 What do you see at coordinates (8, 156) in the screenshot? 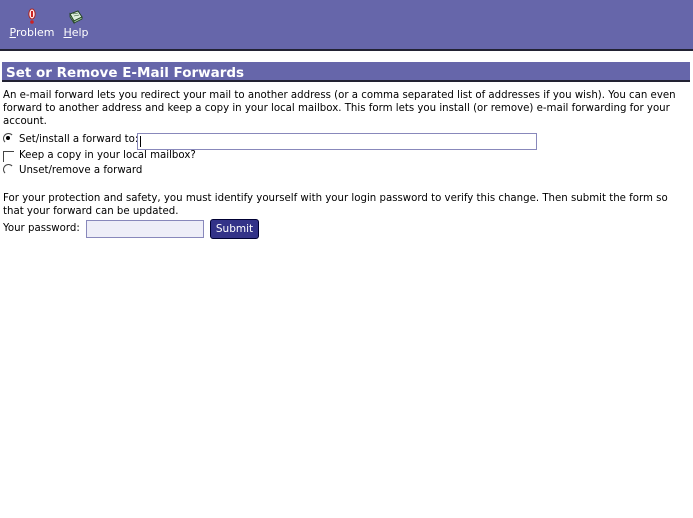
I see `keep-copy-checkbox` at bounding box center [8, 156].